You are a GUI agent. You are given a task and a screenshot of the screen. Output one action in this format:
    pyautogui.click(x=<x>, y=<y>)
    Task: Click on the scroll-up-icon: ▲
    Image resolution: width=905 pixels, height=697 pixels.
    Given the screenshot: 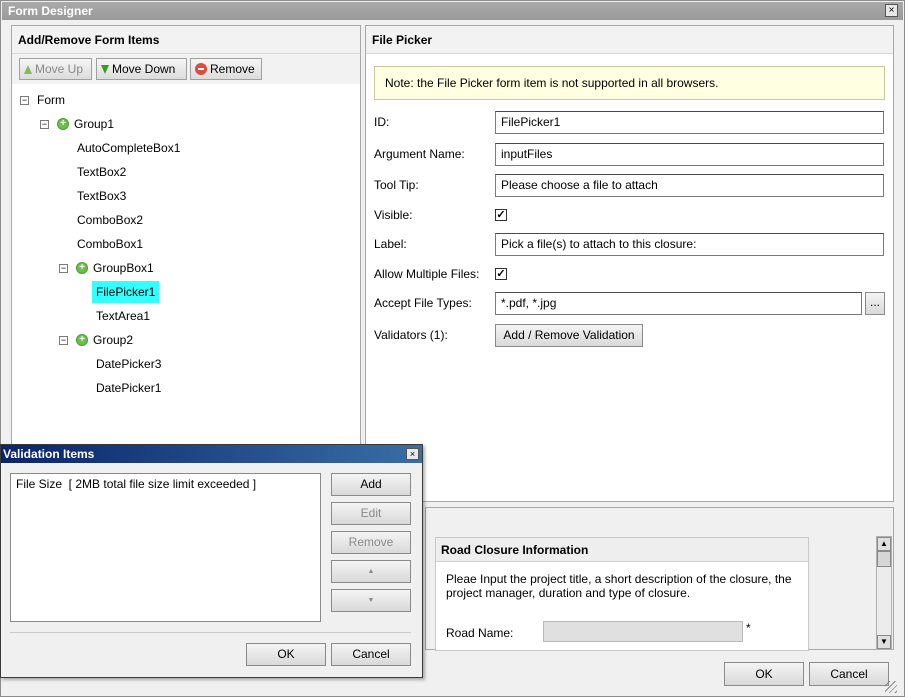 What is the action you would take?
    pyautogui.click(x=884, y=544)
    